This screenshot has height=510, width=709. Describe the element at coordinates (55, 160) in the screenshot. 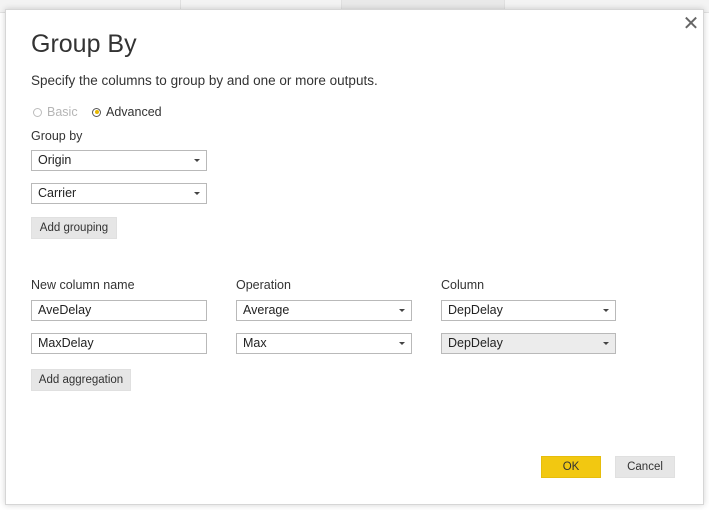

I see `group-by-select-value: Origin` at that location.